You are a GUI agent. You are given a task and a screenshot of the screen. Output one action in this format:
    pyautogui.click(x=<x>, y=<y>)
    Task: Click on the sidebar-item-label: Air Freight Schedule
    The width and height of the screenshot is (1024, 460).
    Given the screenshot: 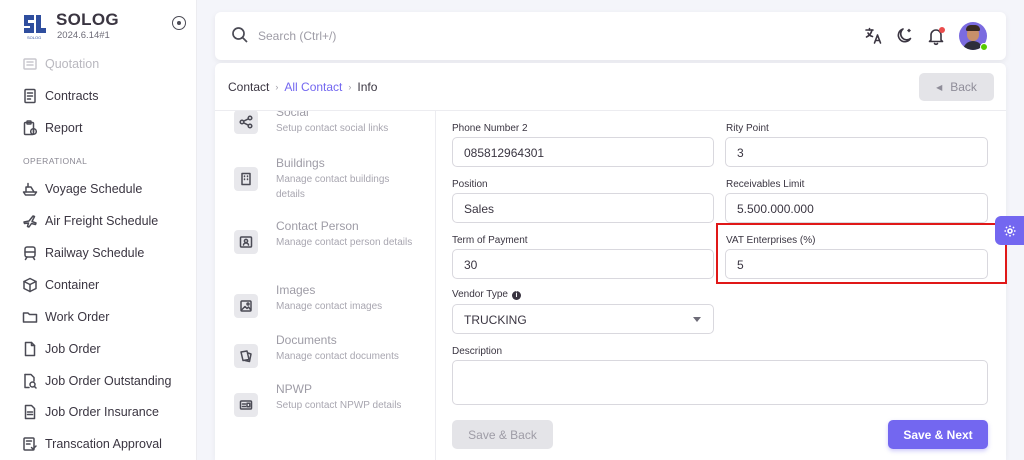 What is the action you would take?
    pyautogui.click(x=102, y=221)
    